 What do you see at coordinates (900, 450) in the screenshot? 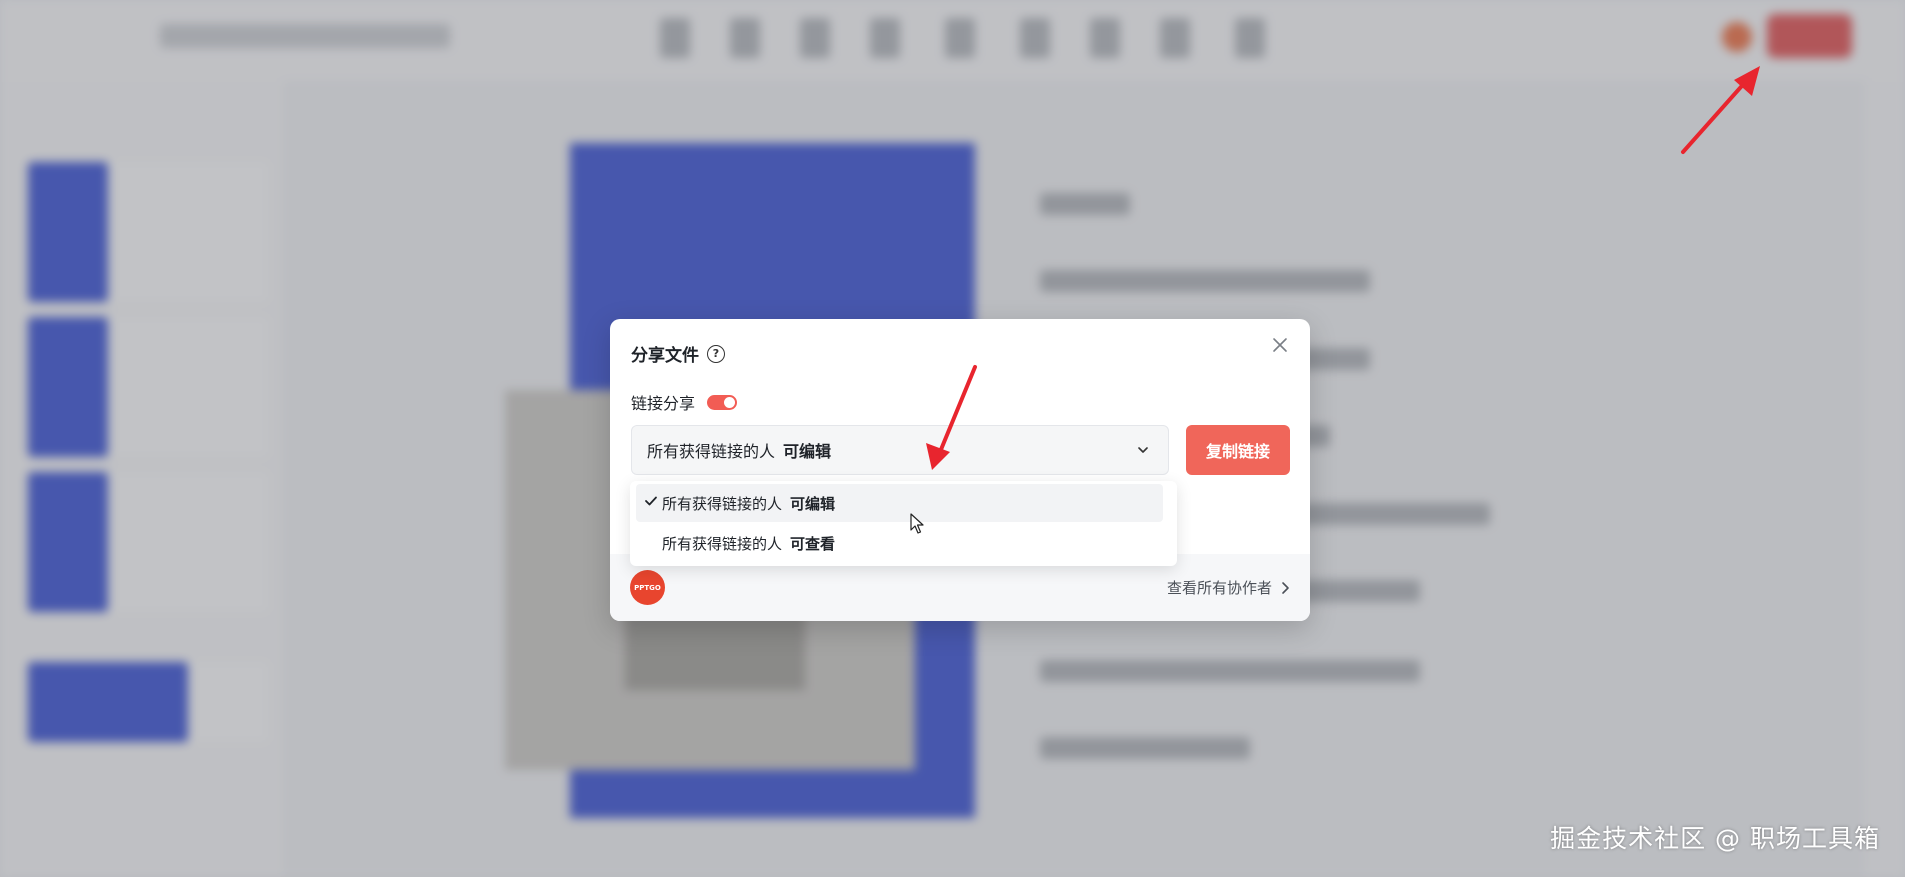
I see `permission-select: 所有获得链接的人 可编辑` at bounding box center [900, 450].